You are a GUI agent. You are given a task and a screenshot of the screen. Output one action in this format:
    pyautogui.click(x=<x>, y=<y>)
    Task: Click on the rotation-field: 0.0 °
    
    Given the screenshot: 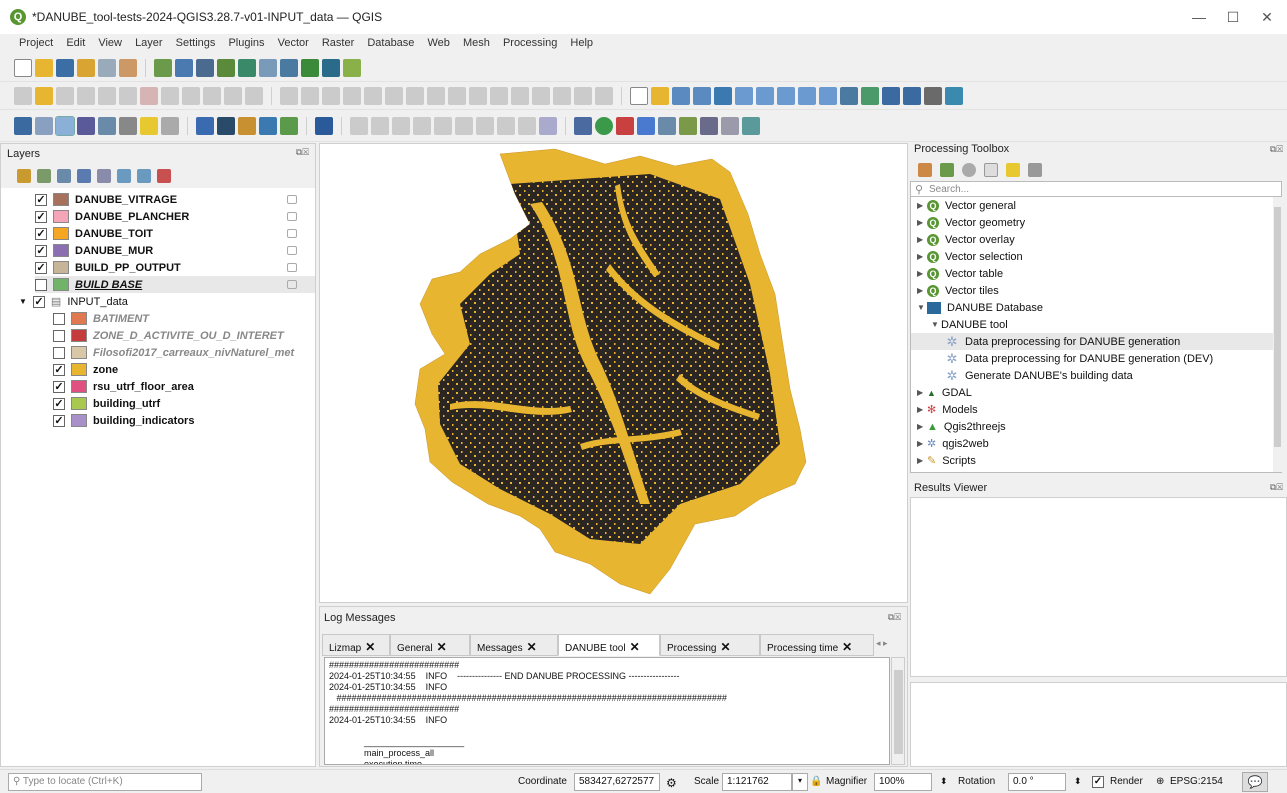 What is the action you would take?
    pyautogui.click(x=1037, y=782)
    